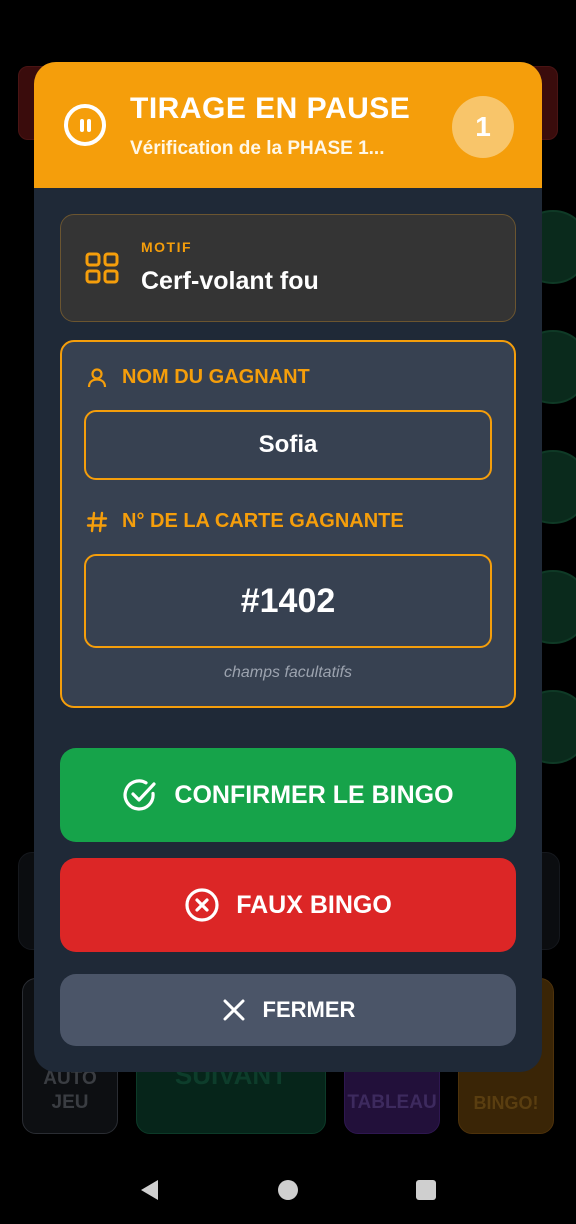 The height and width of the screenshot is (1224, 576). What do you see at coordinates (426, 1190) in the screenshot?
I see `recent-apps-icon` at bounding box center [426, 1190].